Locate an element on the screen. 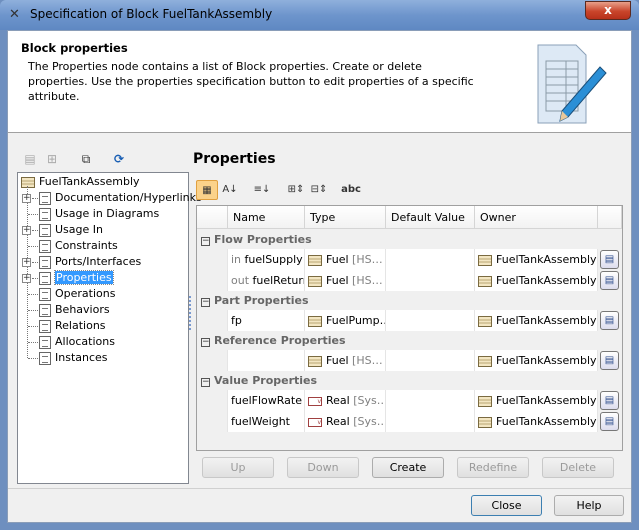  tree-item: Usage In is located at coordinates (71, 230).